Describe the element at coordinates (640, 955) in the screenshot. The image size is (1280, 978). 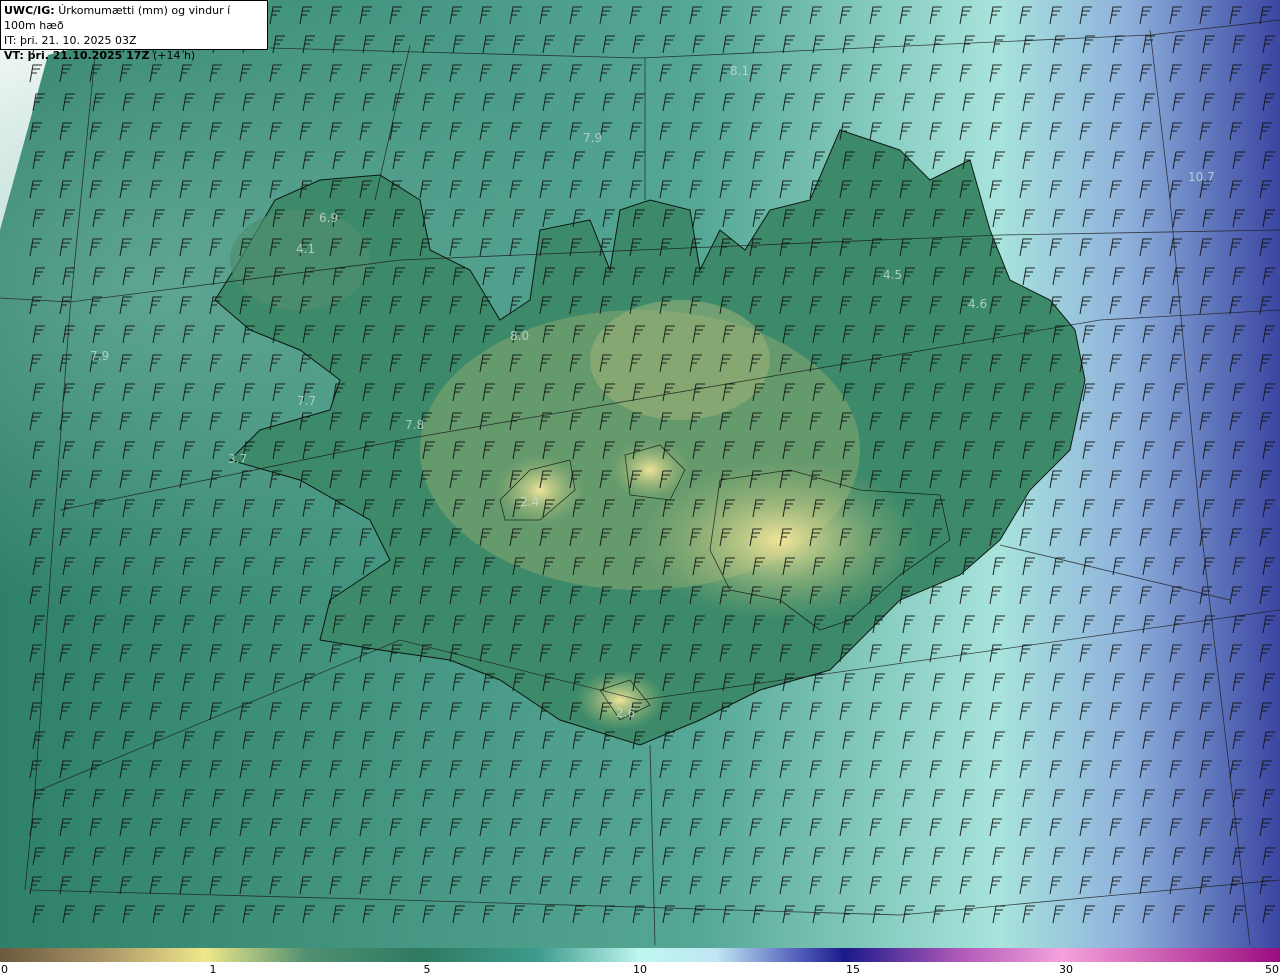
I see `colorbar-strip` at that location.